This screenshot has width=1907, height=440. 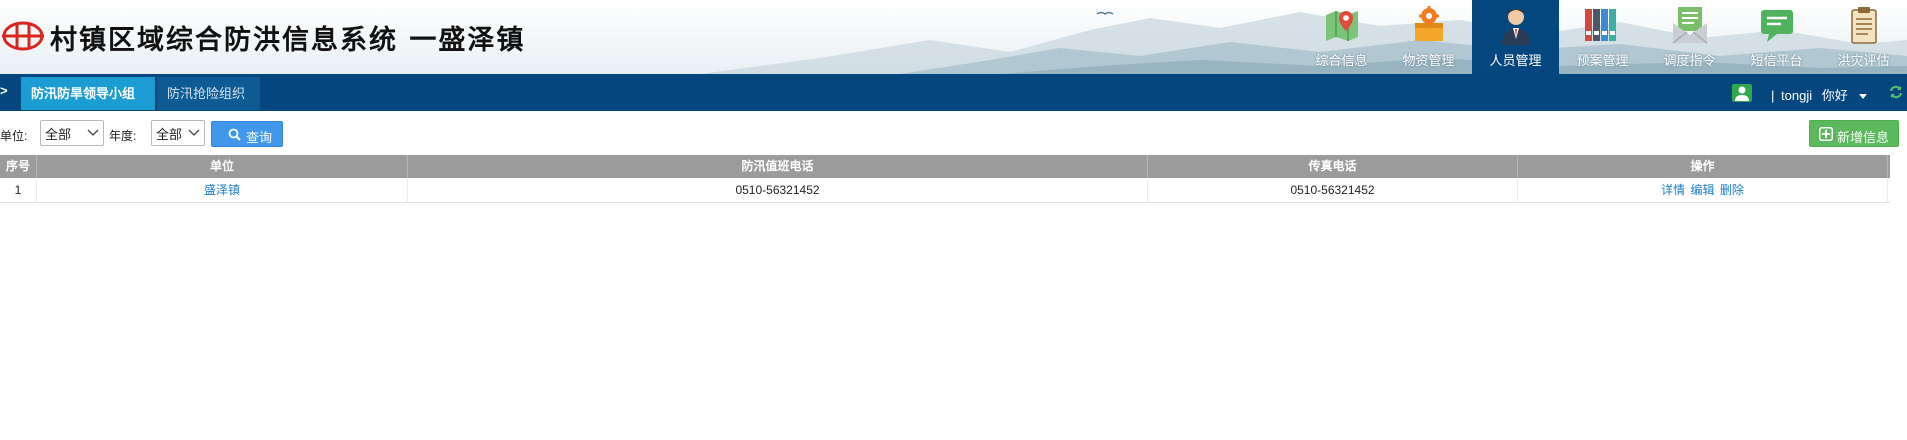 What do you see at coordinates (23, 36) in the screenshot?
I see `logo-icon` at bounding box center [23, 36].